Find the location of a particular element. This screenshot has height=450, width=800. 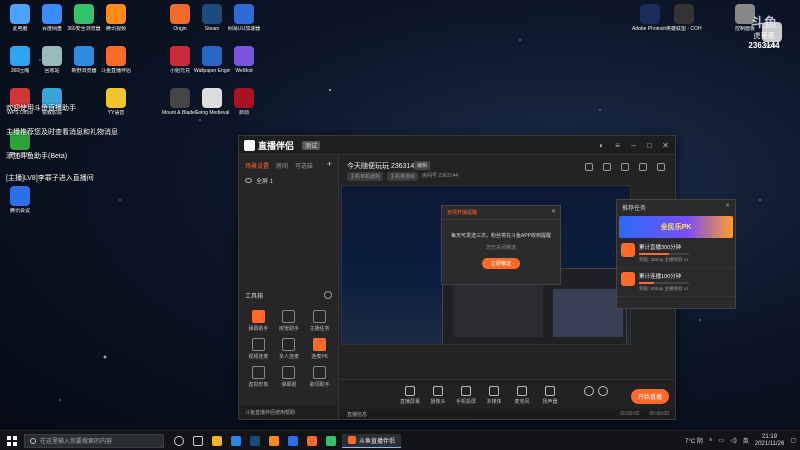

desktop-icon: 斗鱼直播伴侣 is located at coordinates (116, 60).